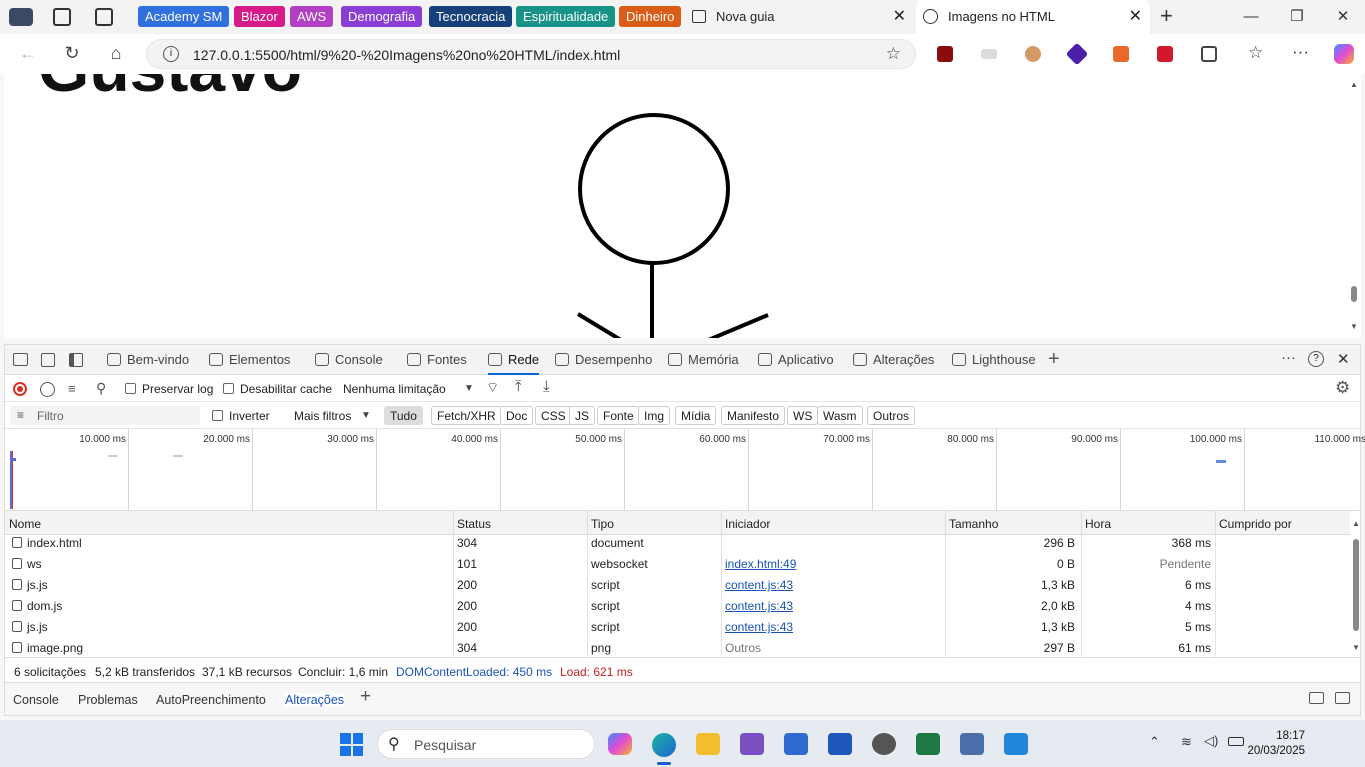  Describe the element at coordinates (1288, 357) in the screenshot. I see `devtools-menu-icon: ···` at that location.